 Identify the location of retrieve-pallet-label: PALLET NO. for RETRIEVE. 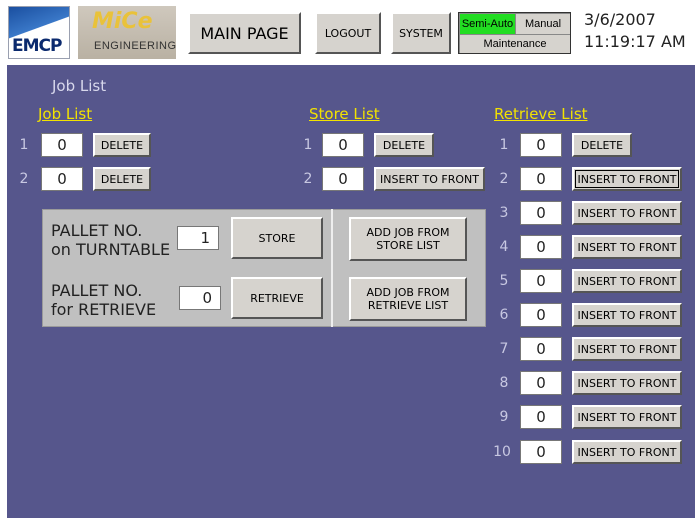
(103, 300).